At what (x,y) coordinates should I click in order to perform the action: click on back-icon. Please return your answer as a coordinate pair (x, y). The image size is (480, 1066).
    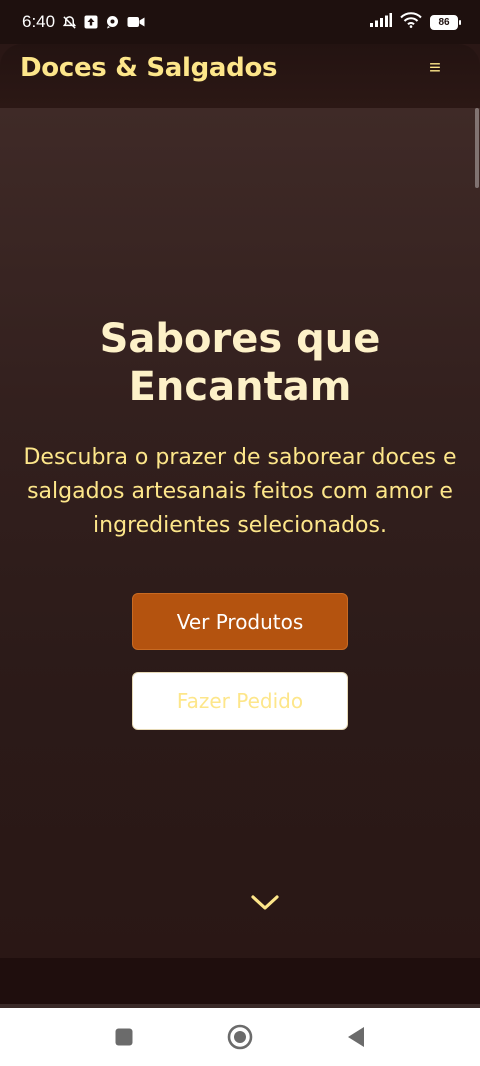
    Looking at the image, I should click on (356, 1037).